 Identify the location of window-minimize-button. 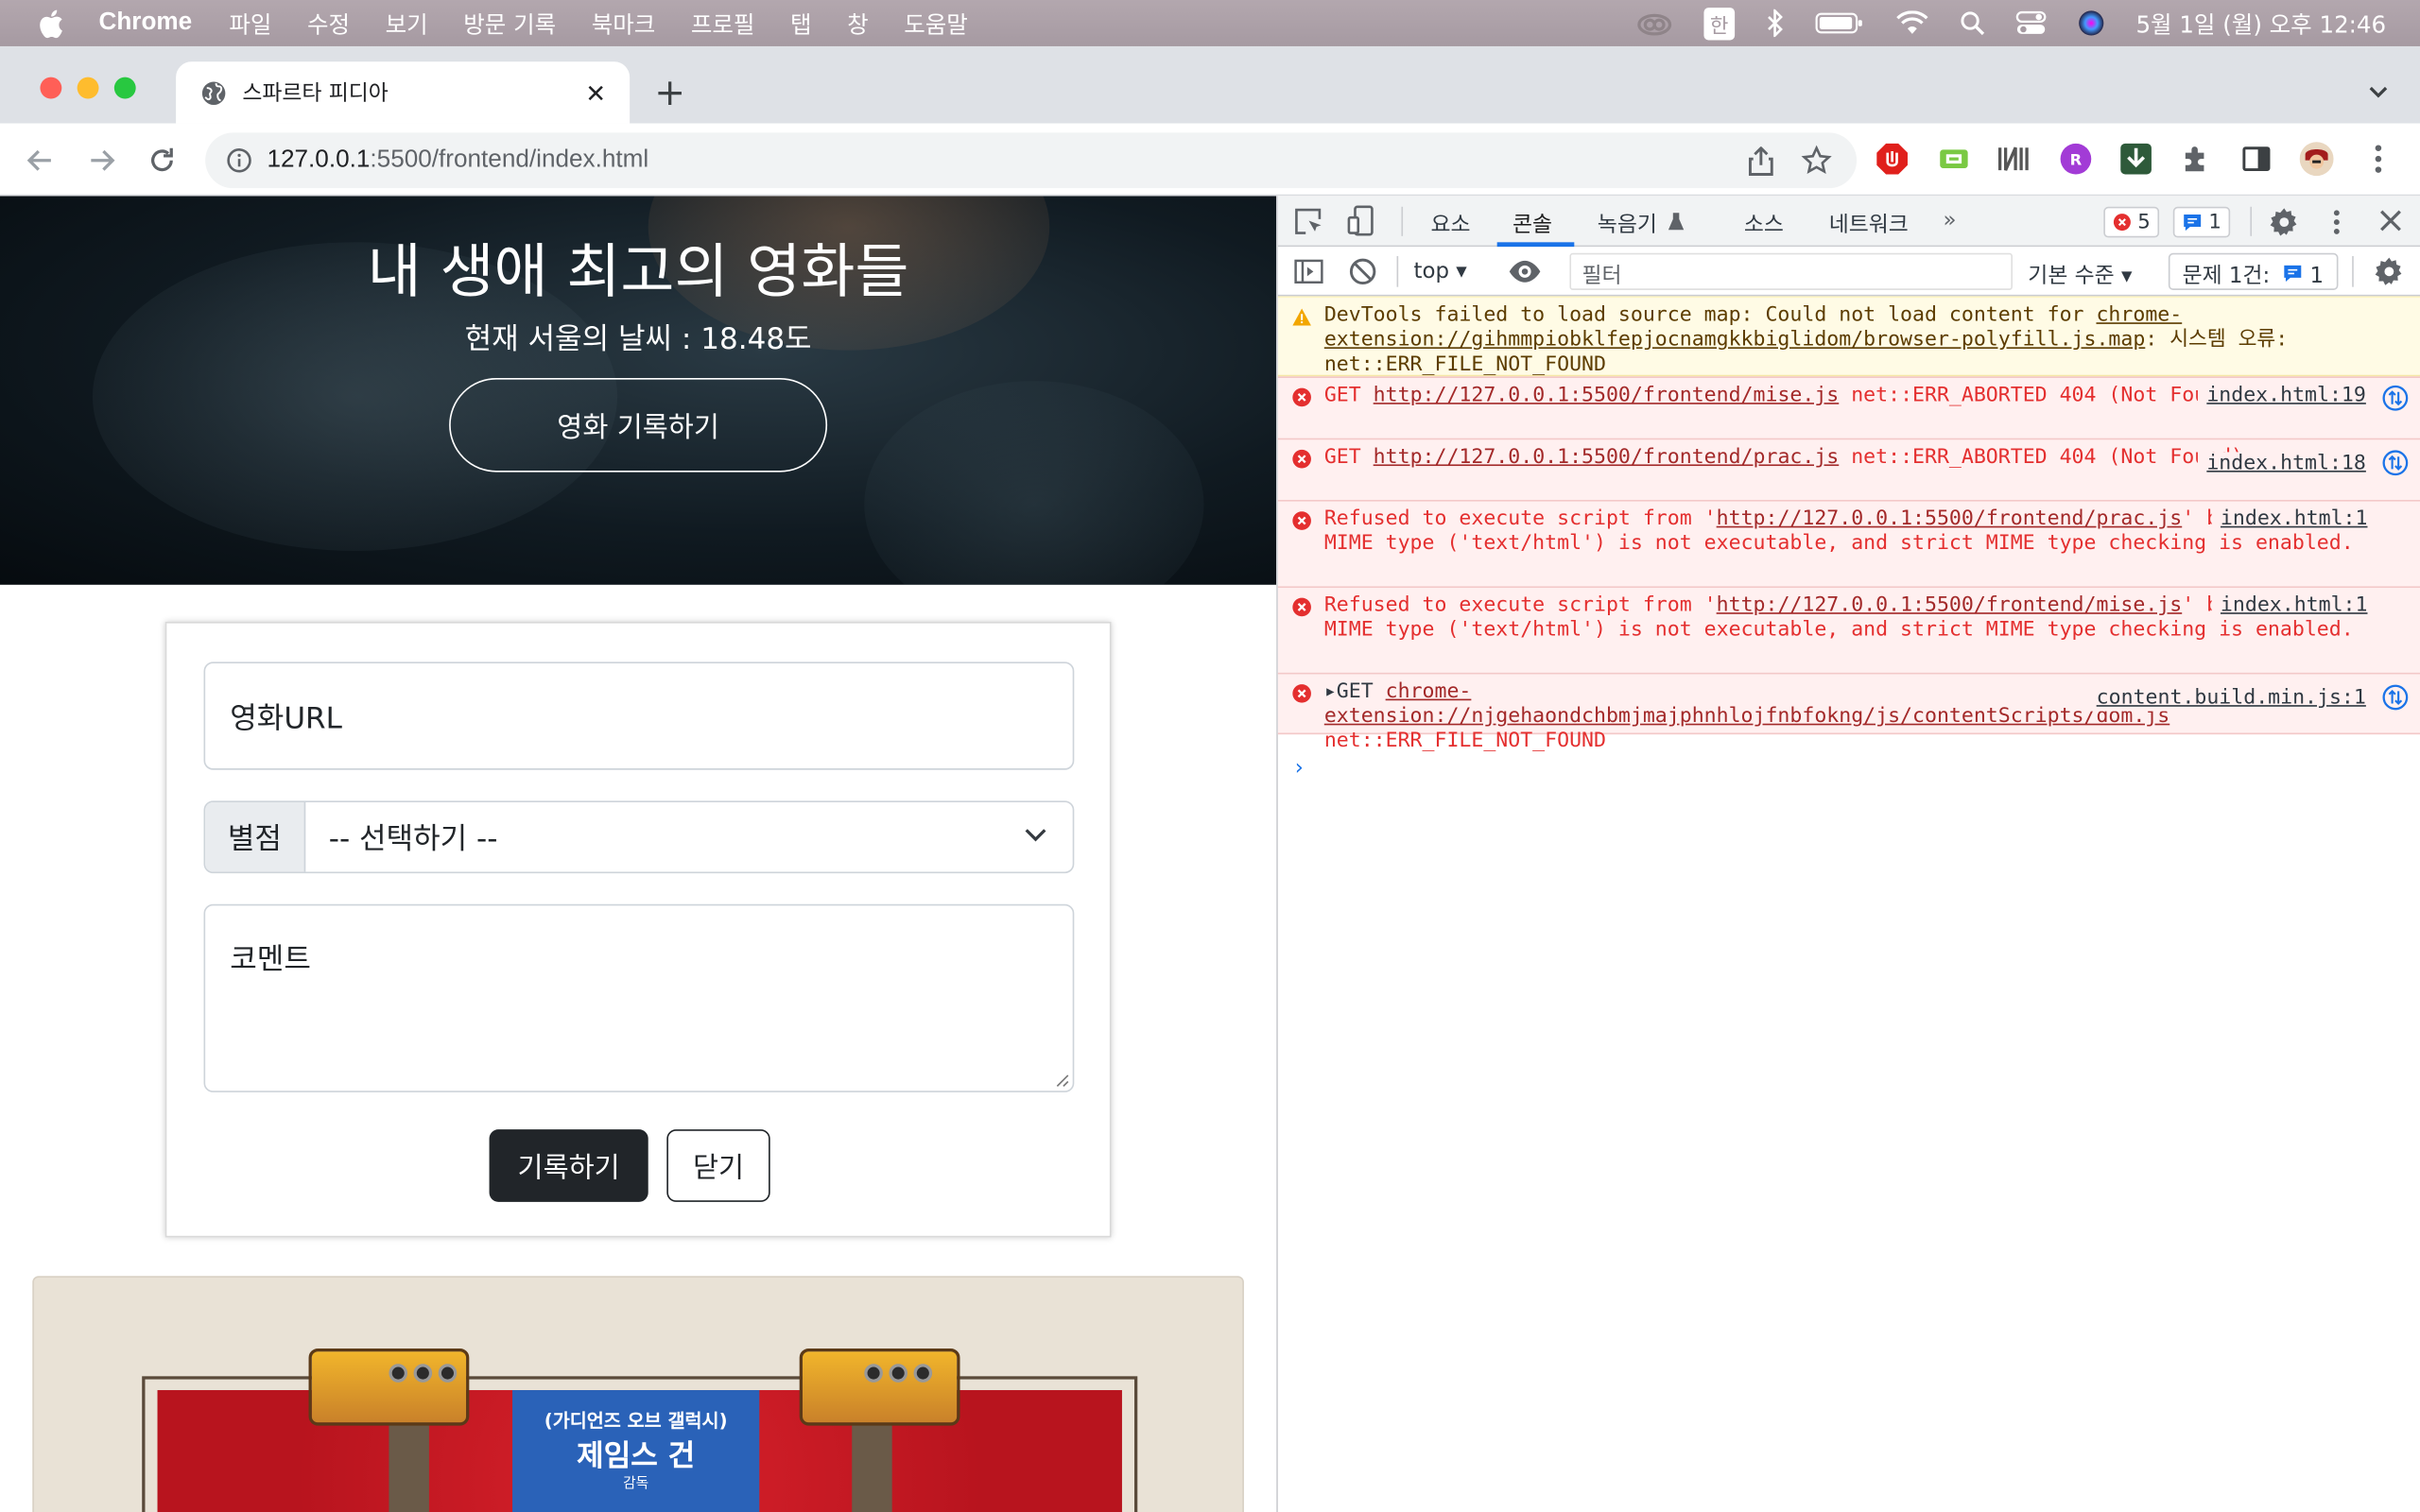
(88, 88).